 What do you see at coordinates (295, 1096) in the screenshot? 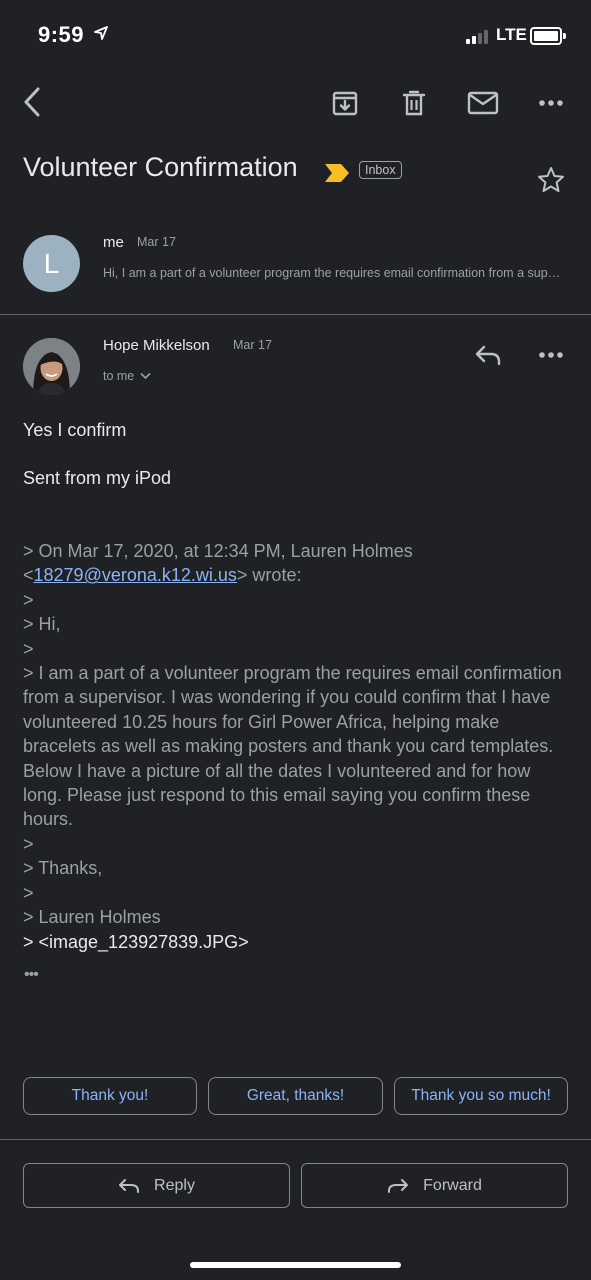
I see `smart-reply-chip: Great, thanks!` at bounding box center [295, 1096].